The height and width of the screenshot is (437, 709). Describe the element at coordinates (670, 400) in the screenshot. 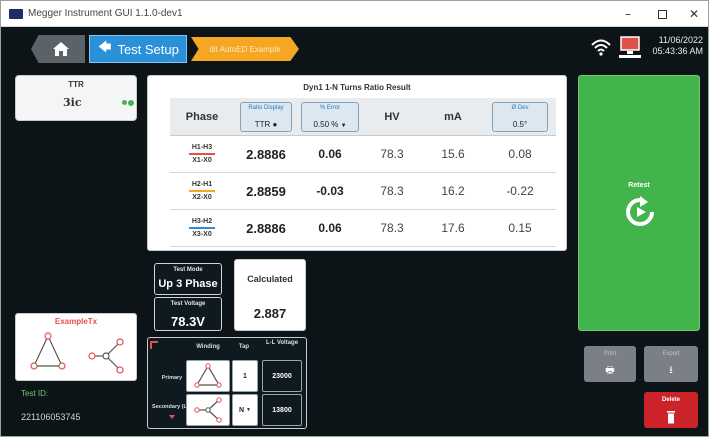

I see `delete-label: Delete` at that location.